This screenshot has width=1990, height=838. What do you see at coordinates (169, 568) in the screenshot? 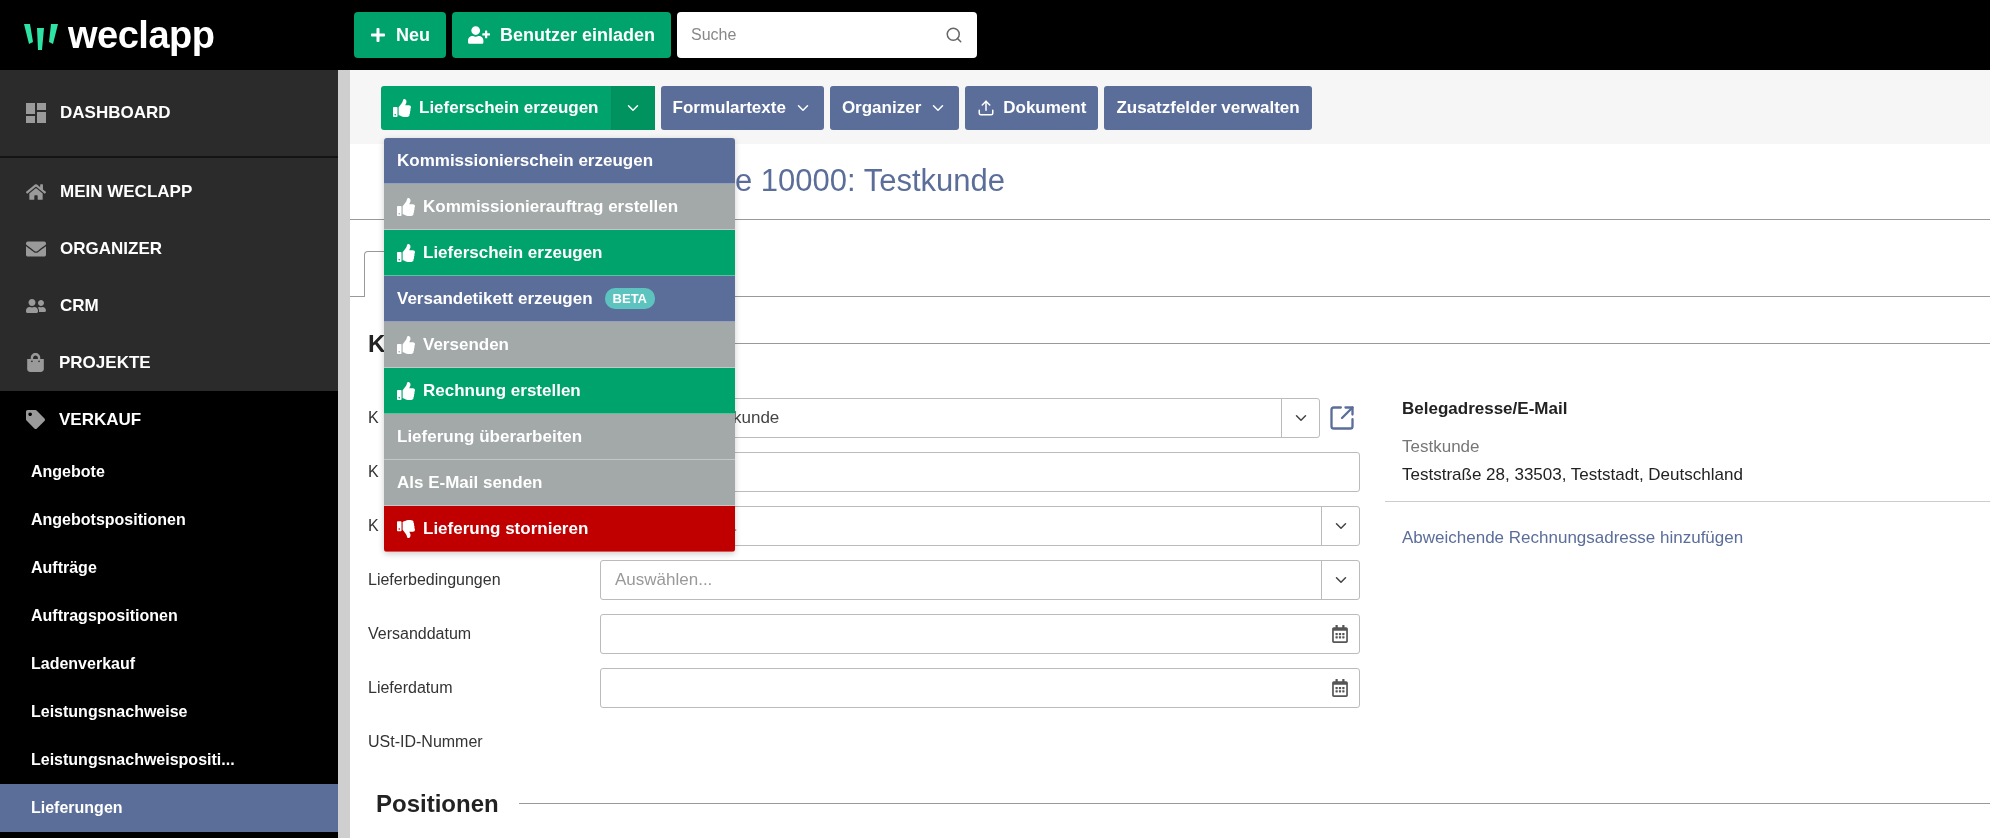
I see `sidebar-item: Aufträge` at bounding box center [169, 568].